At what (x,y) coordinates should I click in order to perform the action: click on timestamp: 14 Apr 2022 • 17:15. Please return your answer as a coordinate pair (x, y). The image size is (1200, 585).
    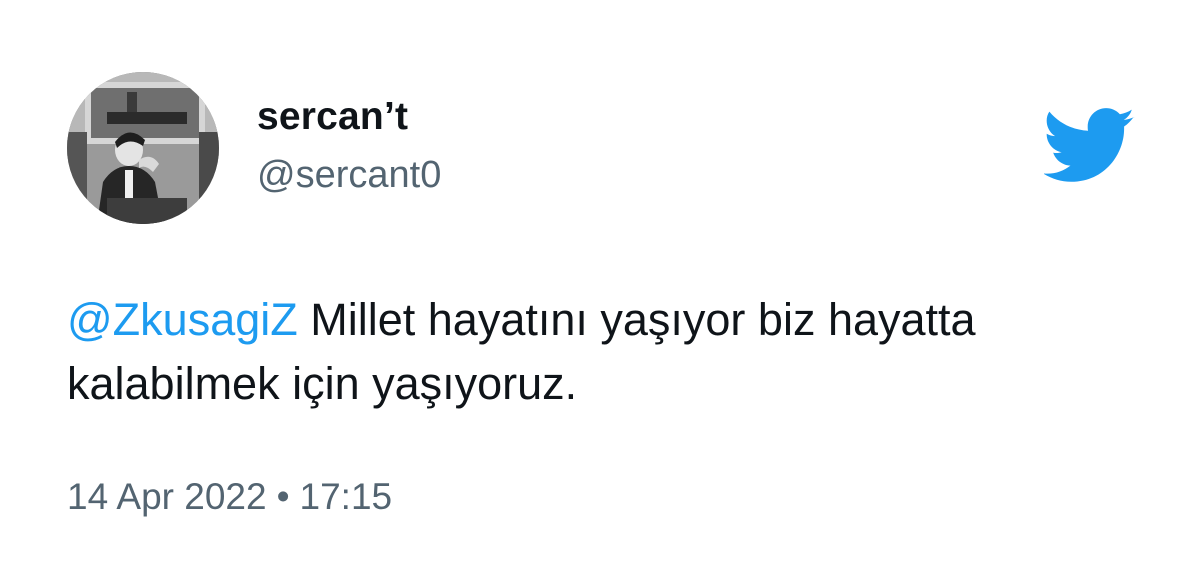
    Looking at the image, I should click on (229, 497).